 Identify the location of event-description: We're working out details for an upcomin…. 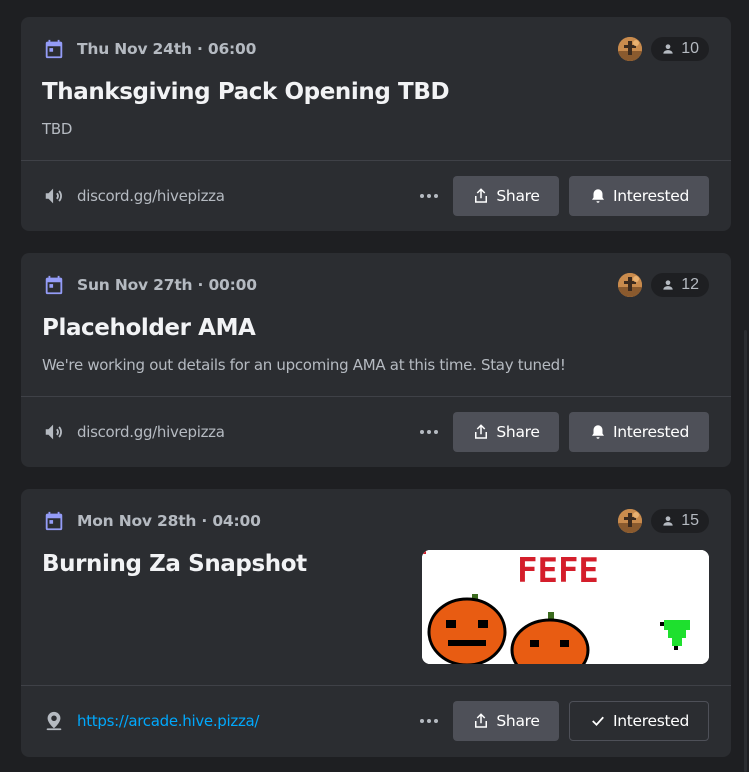
(304, 365).